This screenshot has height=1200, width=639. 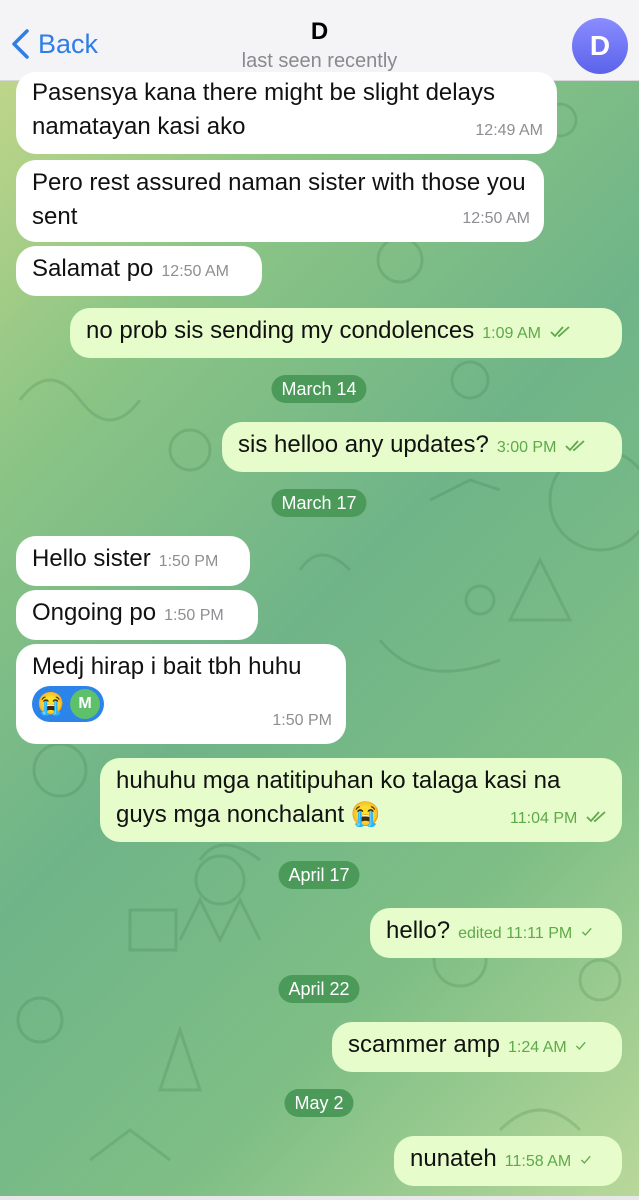 I want to click on crying-face-icon: 😭, so click(x=51, y=703).